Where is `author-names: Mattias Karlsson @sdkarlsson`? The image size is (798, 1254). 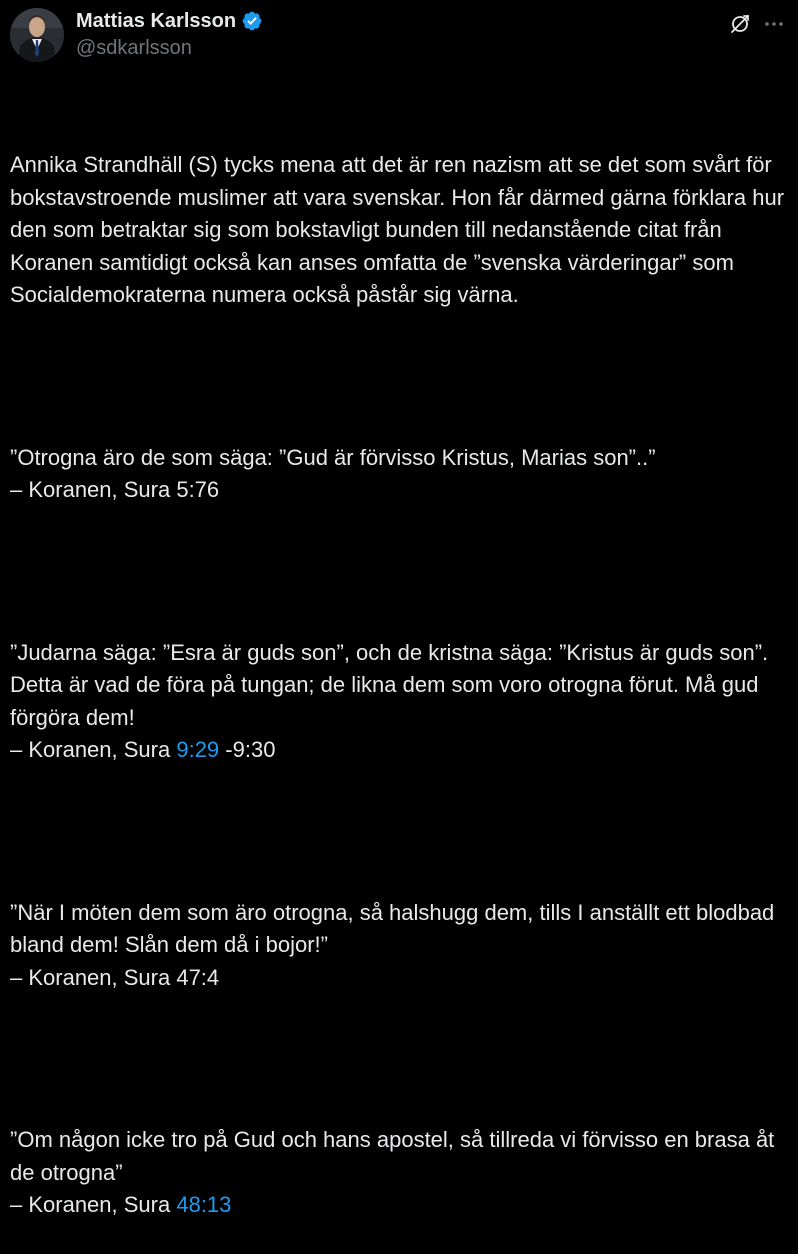 author-names: Mattias Karlsson @sdkarlsson is located at coordinates (169, 34).